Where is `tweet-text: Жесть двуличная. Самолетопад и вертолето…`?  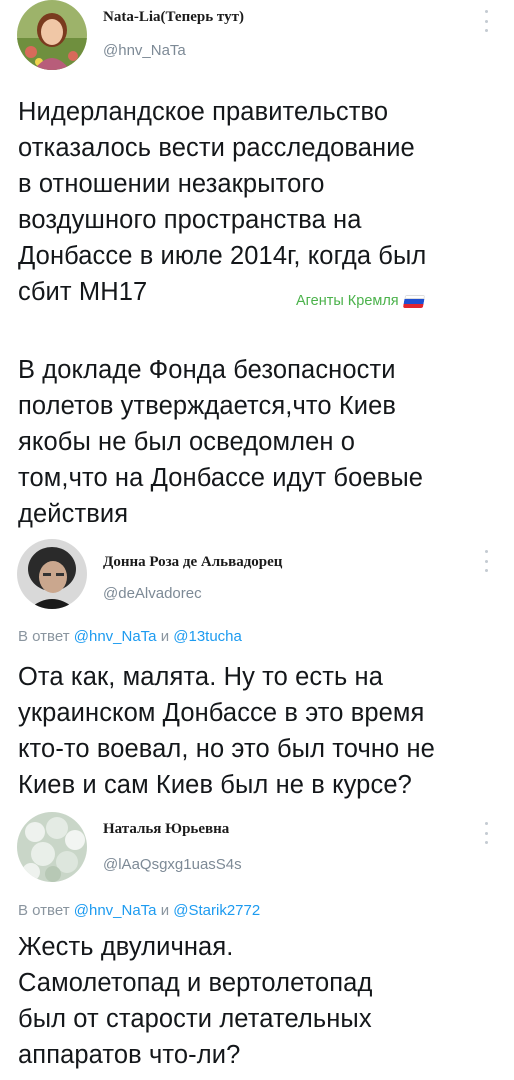 tweet-text: Жесть двуличная. Самолетопад и вертолето… is located at coordinates (195, 1001).